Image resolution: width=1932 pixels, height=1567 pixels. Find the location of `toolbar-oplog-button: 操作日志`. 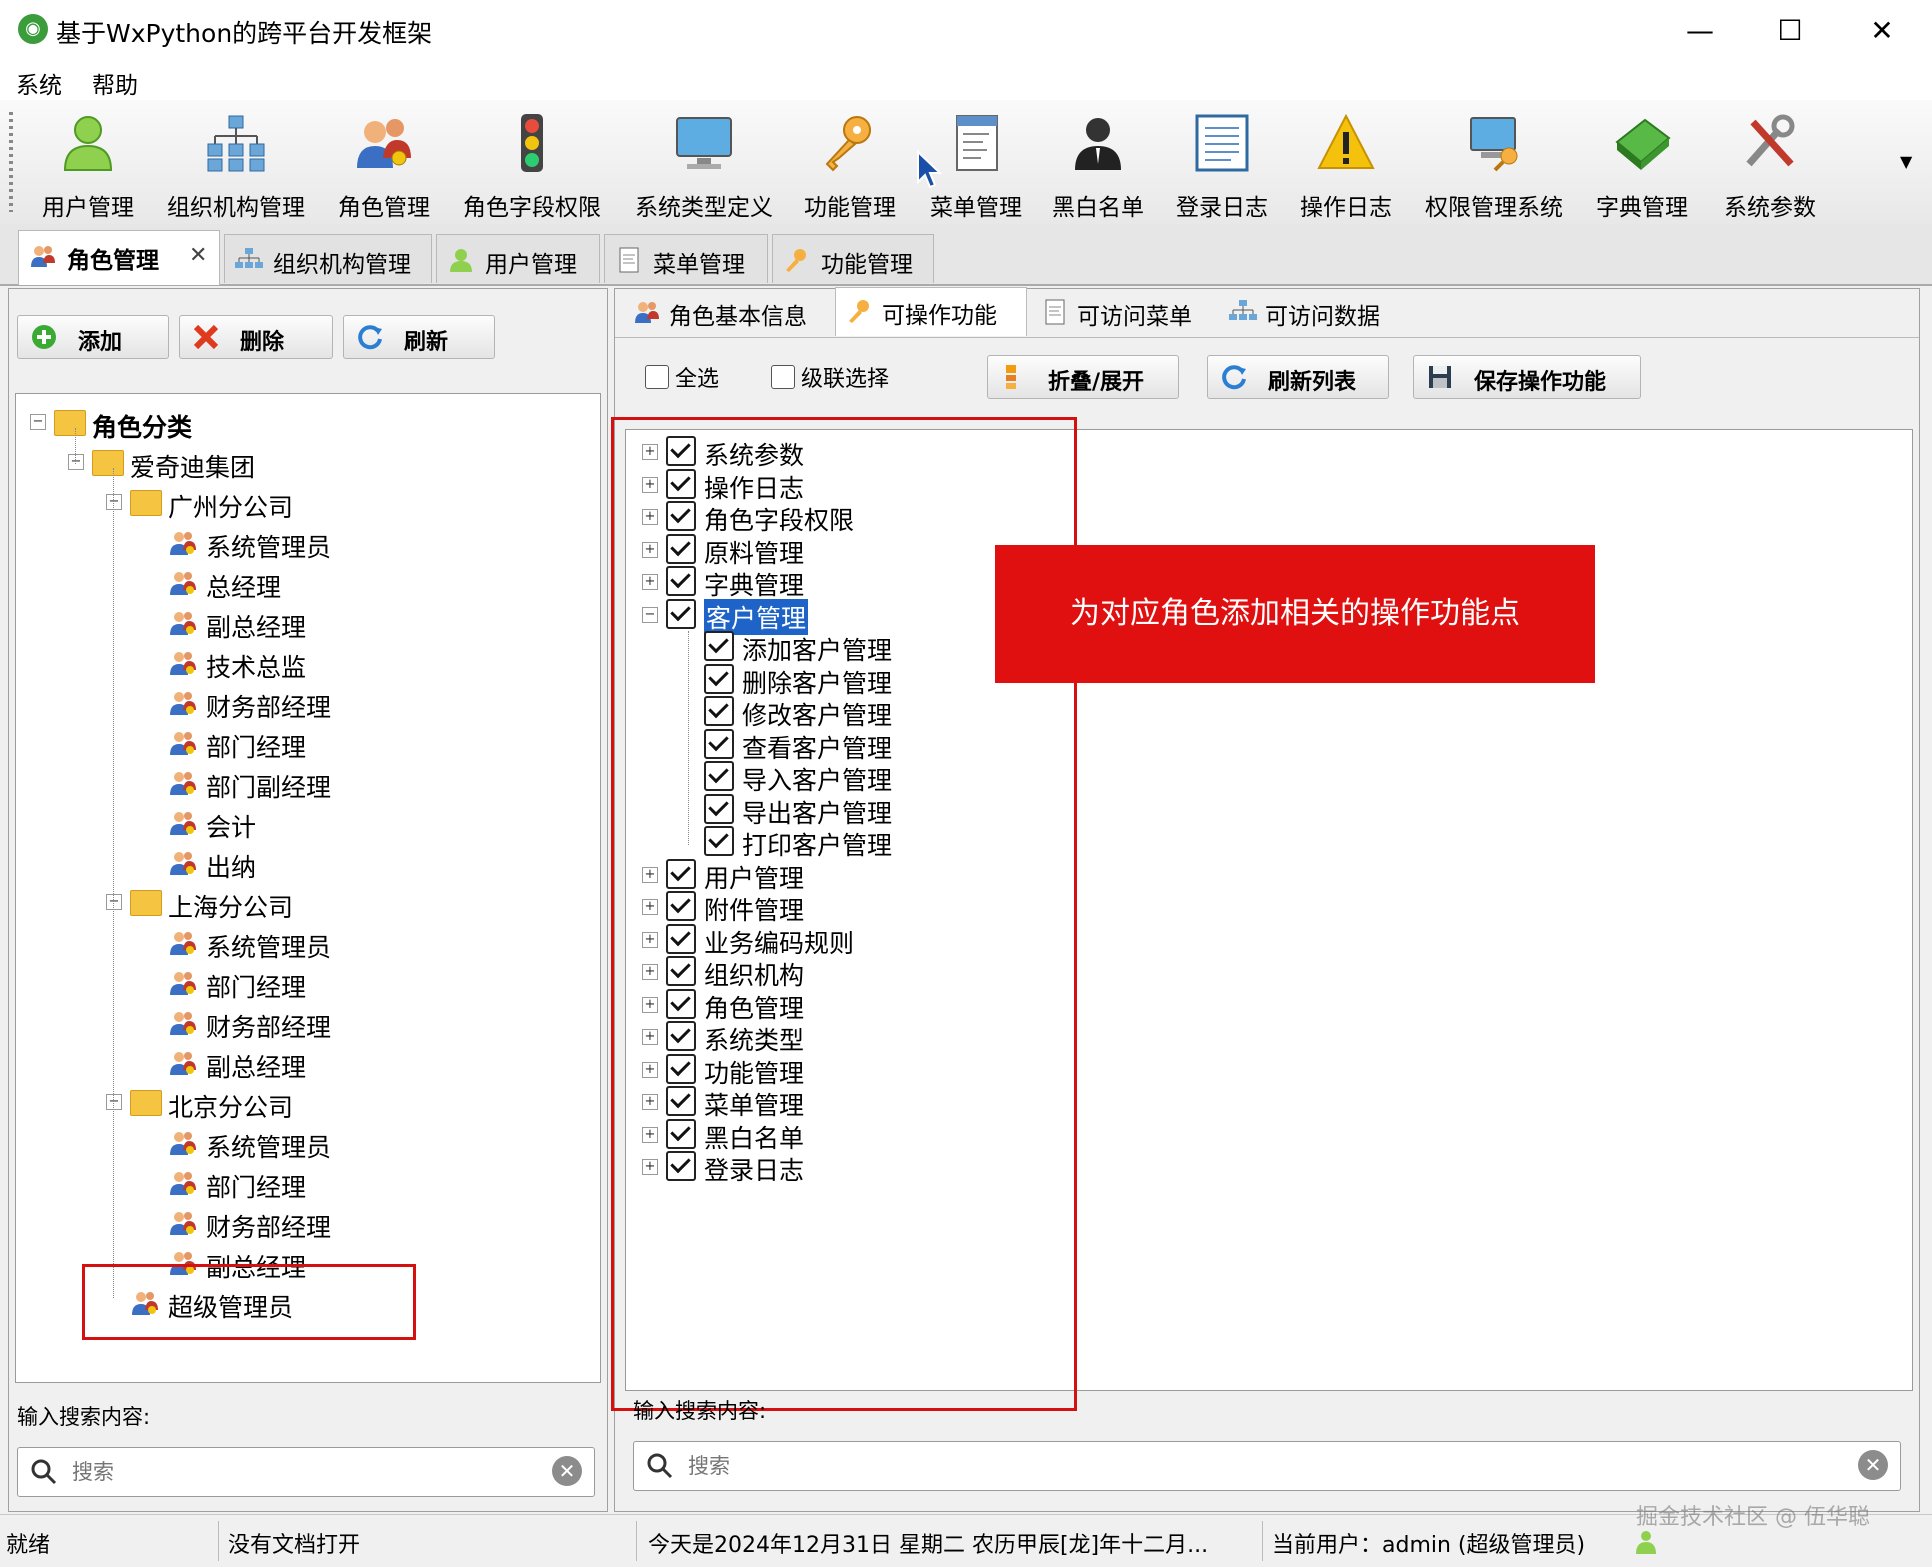

toolbar-oplog-button: 操作日志 is located at coordinates (1346, 163).